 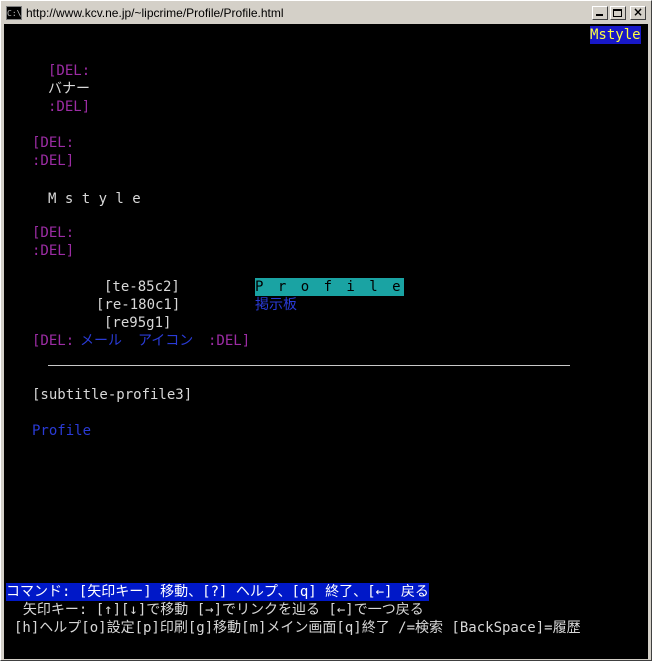 What do you see at coordinates (165, 341) in the screenshot?
I see `icon-link: アイコン` at bounding box center [165, 341].